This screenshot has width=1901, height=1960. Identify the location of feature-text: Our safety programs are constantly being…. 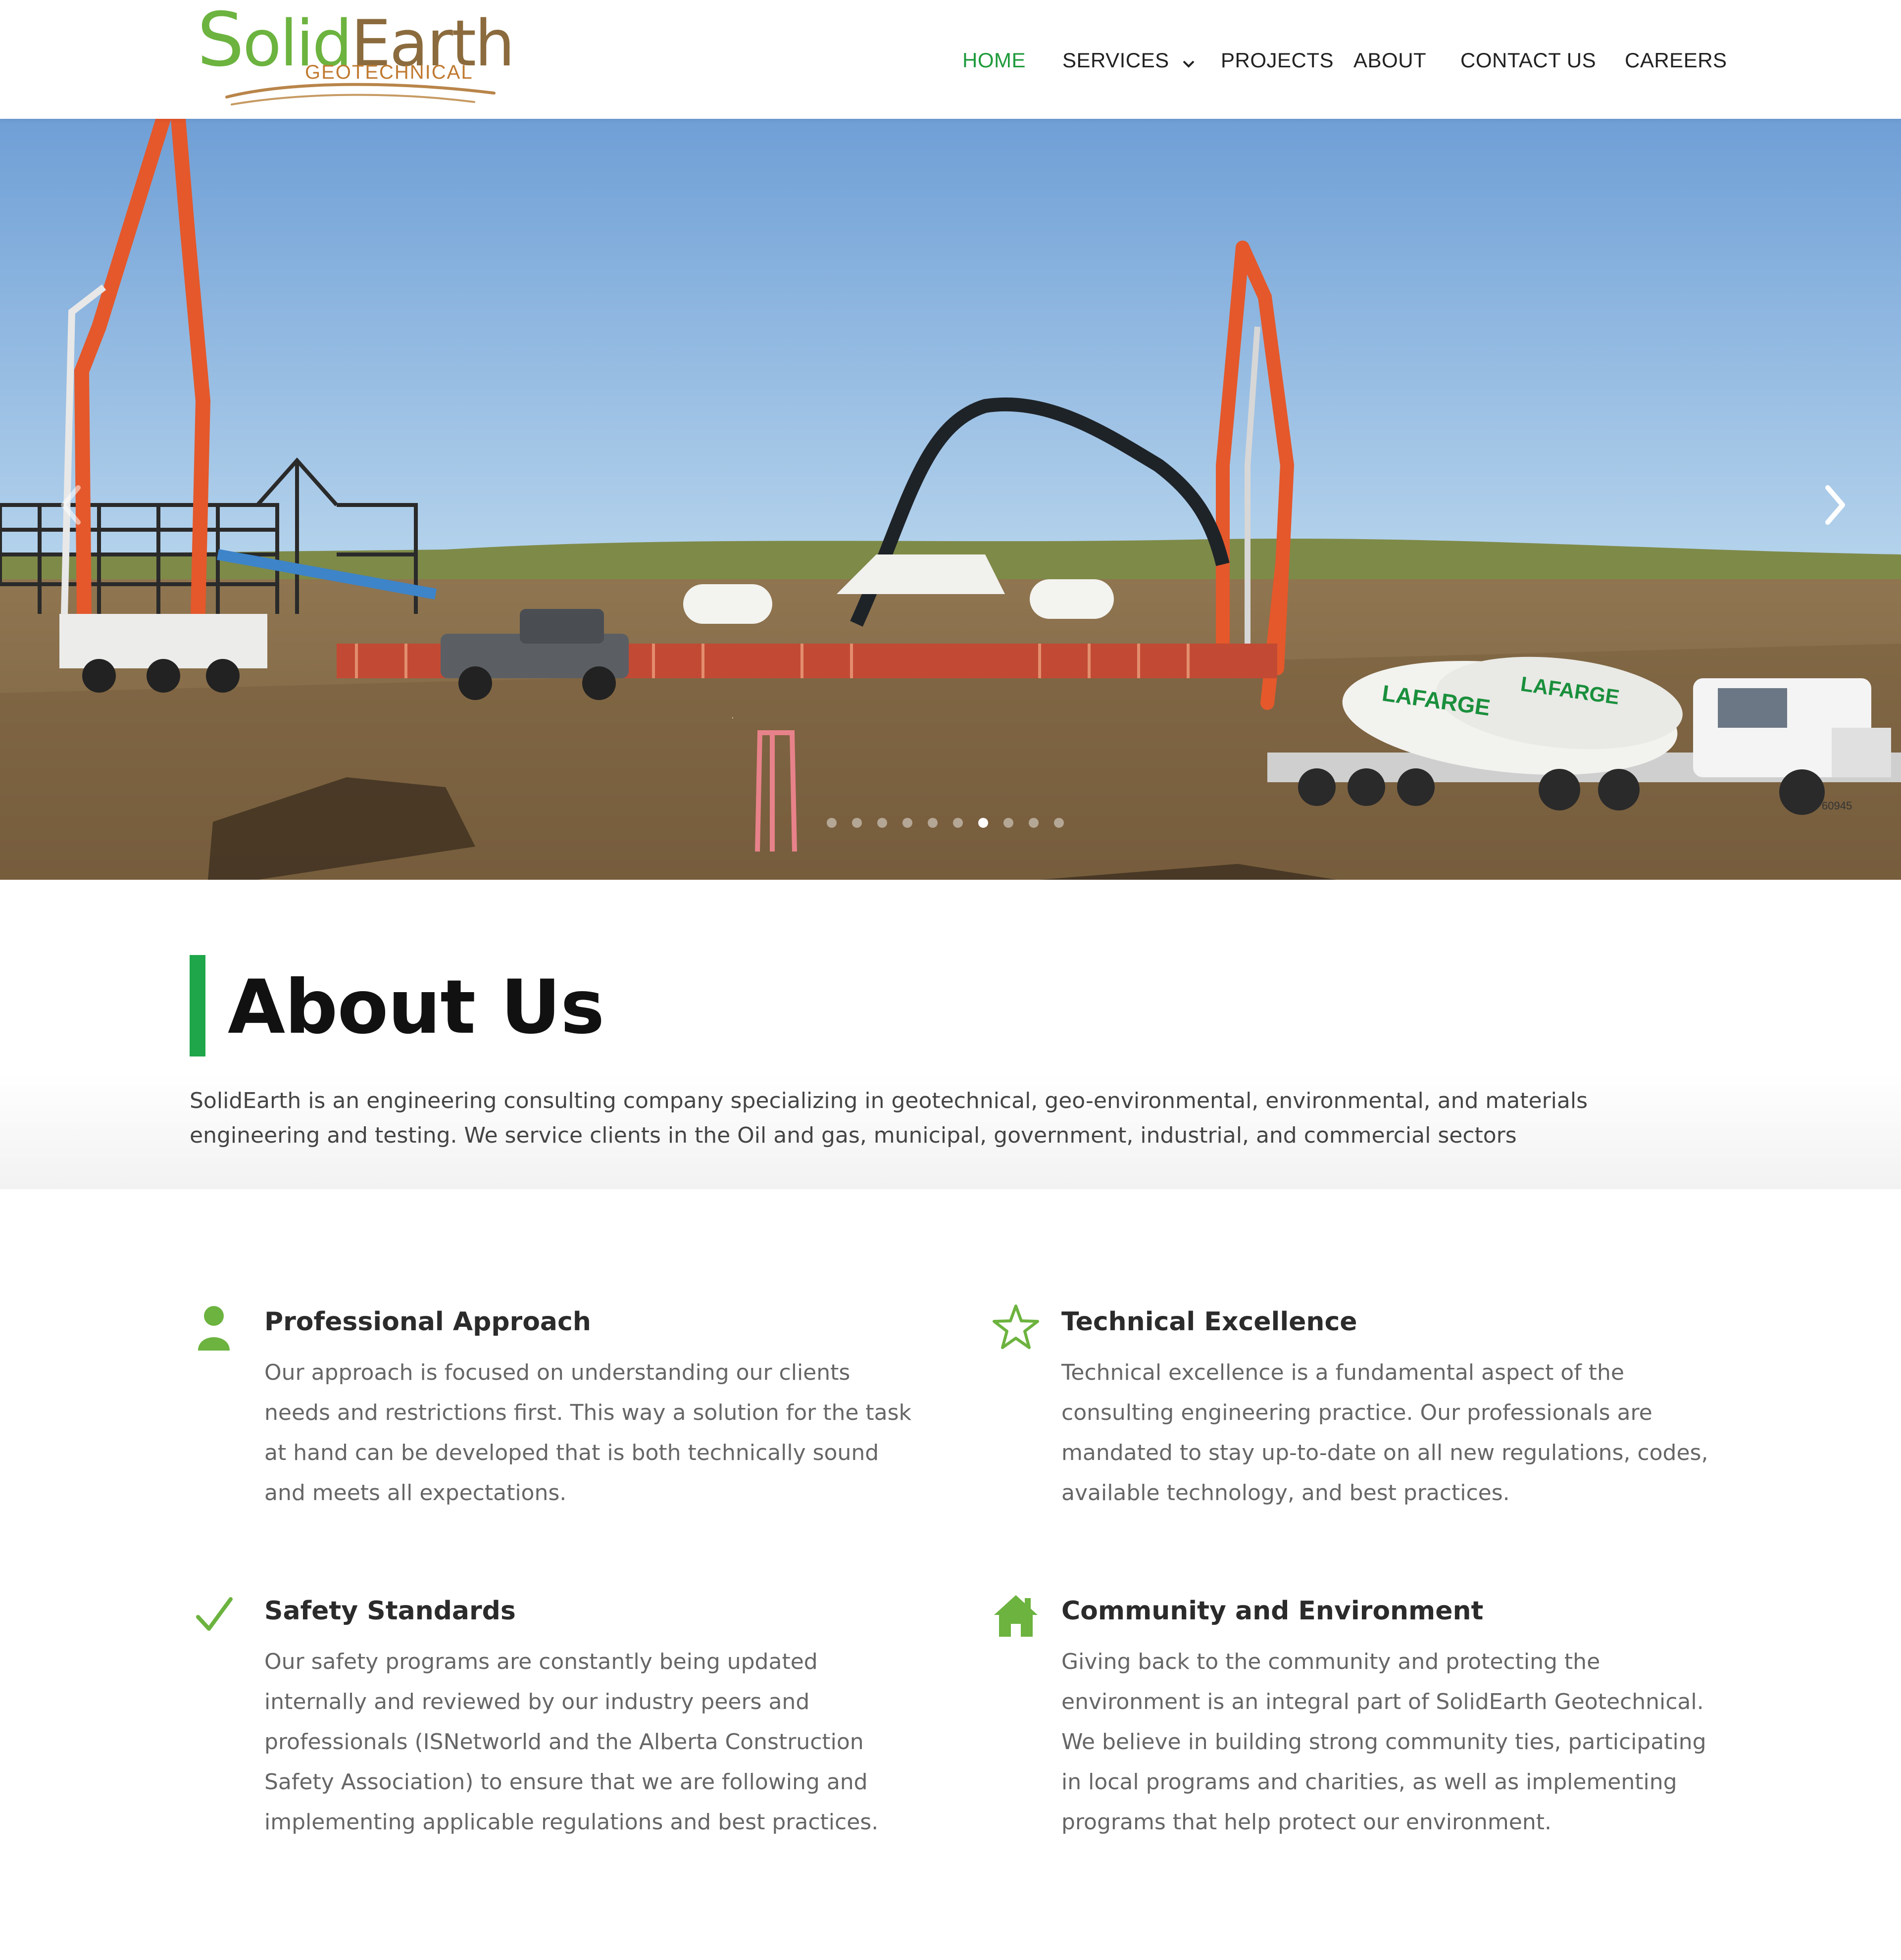
(571, 1742).